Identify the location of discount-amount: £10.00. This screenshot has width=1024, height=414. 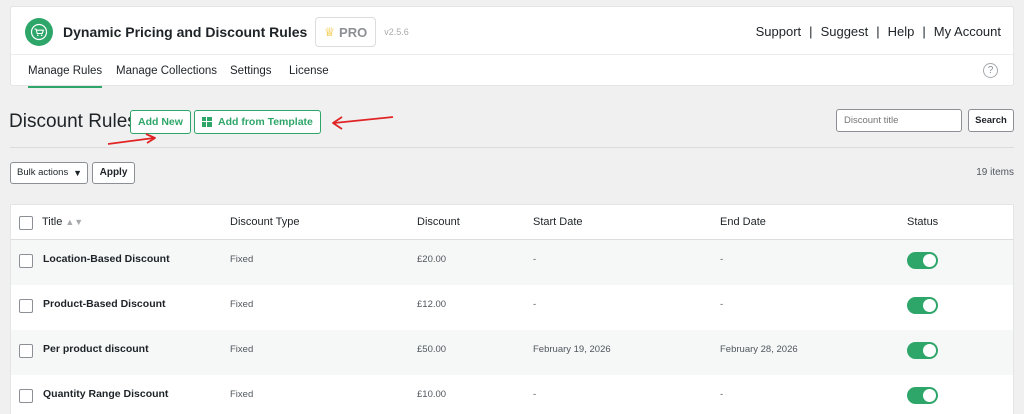
(432, 394).